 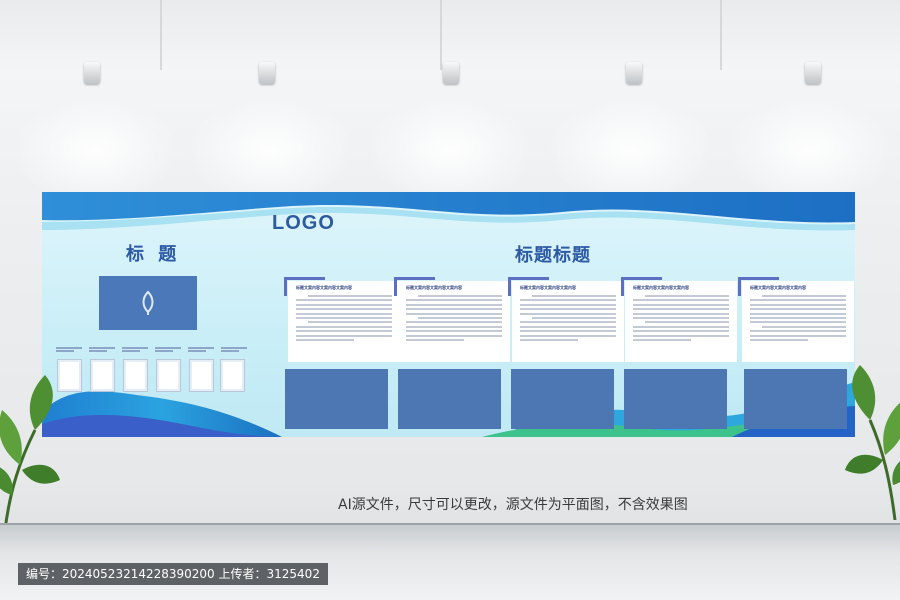 What do you see at coordinates (450, 35) in the screenshot?
I see `ceiling` at bounding box center [450, 35].